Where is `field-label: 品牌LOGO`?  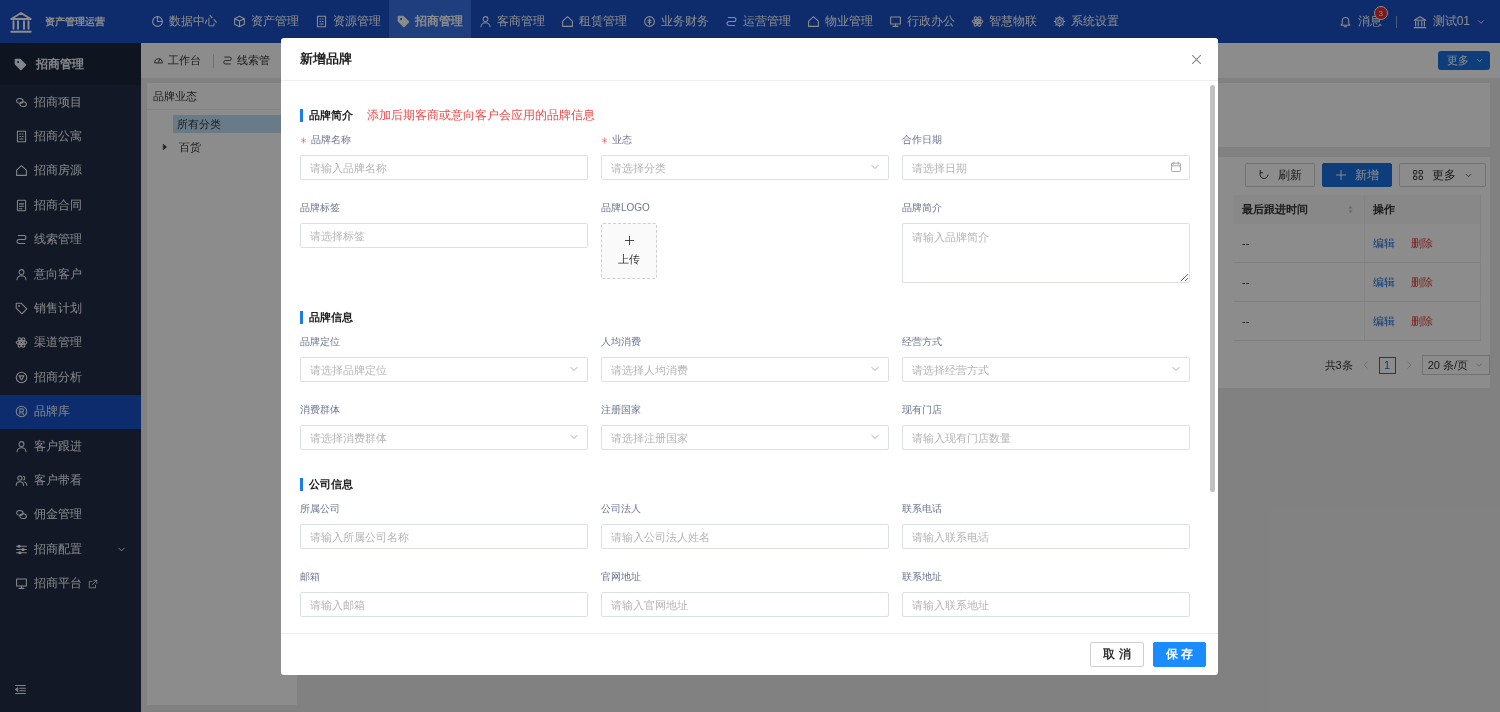
field-label: 品牌LOGO is located at coordinates (625, 208).